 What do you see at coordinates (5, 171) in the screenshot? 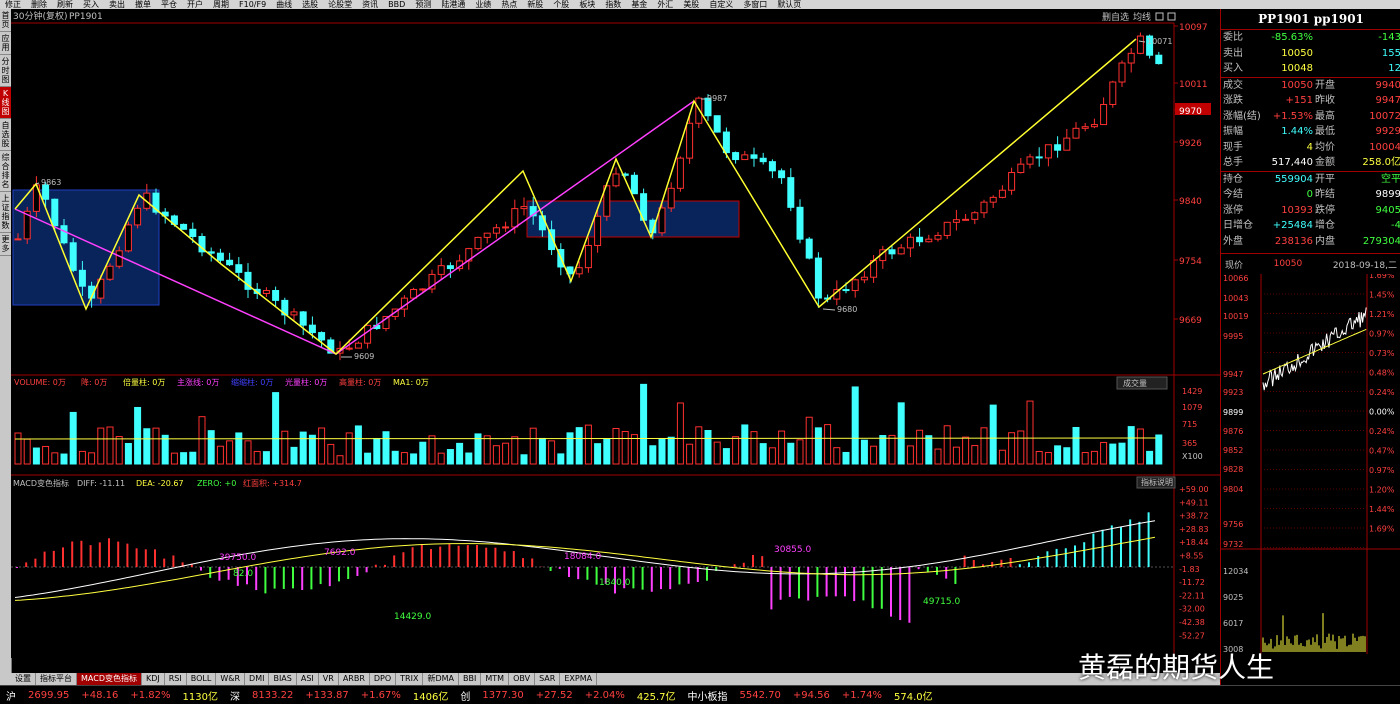
I see `sidebar-tab: 综合排名` at bounding box center [5, 171].